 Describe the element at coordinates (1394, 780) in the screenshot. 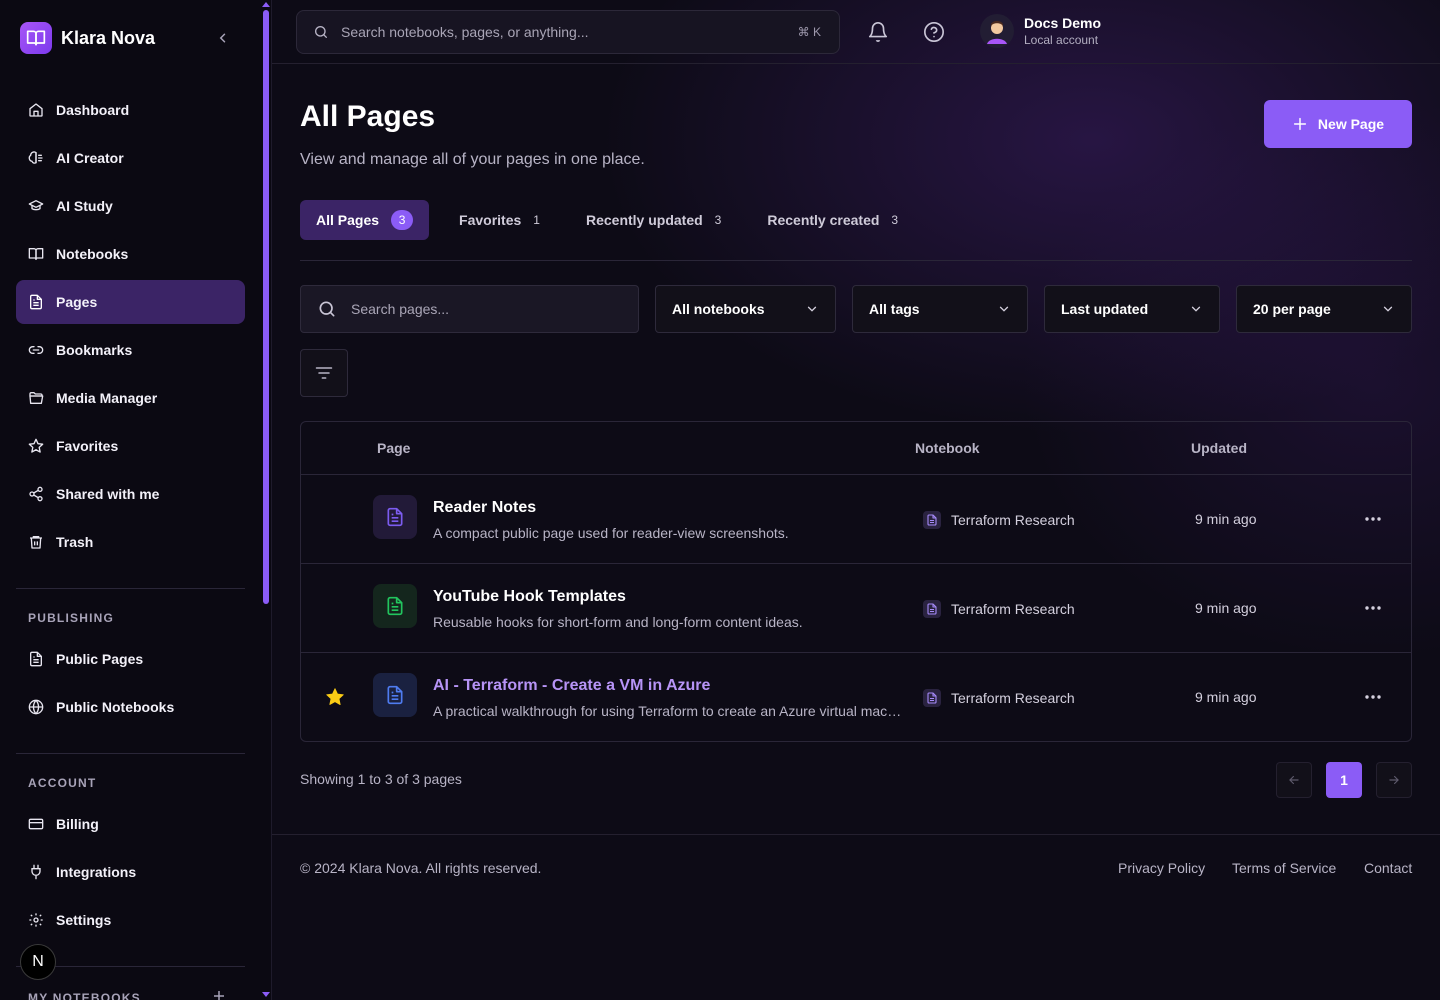

I see `next-page-button` at that location.